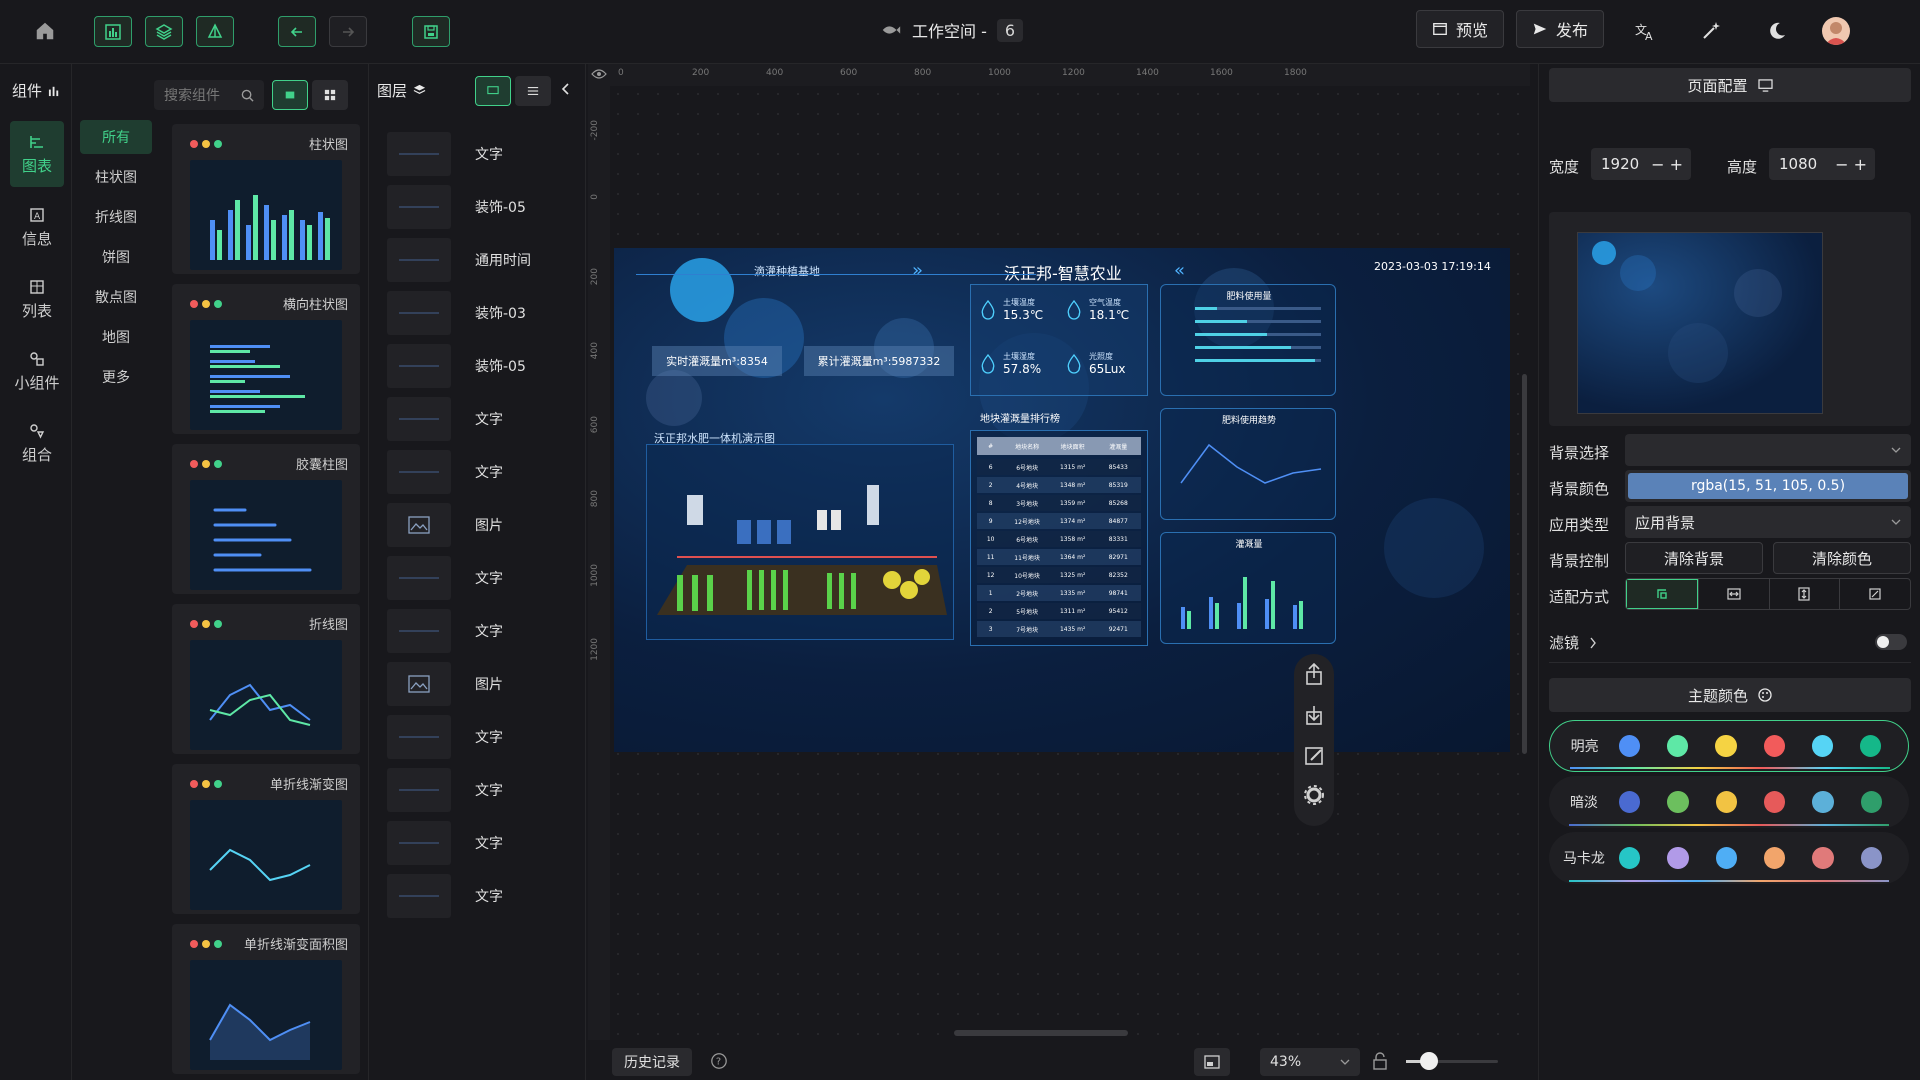 This screenshot has height=1080, width=1920. What do you see at coordinates (1729, 881) in the screenshot?
I see `theme-gradient-bar` at bounding box center [1729, 881].